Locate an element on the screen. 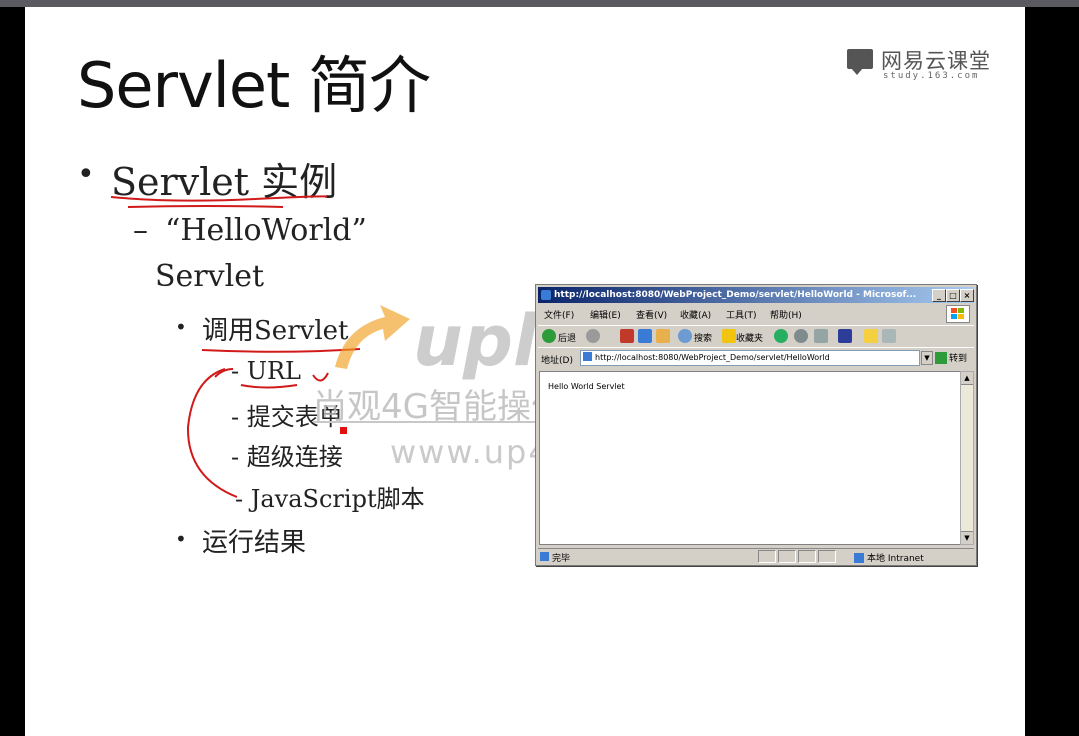 This screenshot has width=1079, height=736. back-icon is located at coordinates (549, 336).